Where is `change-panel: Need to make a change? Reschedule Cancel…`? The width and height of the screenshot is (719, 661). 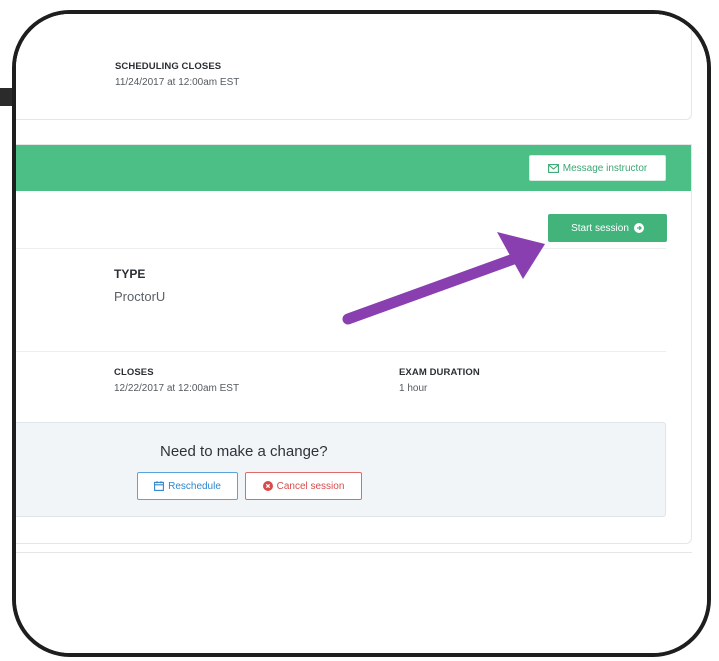 change-panel: Need to make a change? Reschedule Cancel… is located at coordinates (341, 469).